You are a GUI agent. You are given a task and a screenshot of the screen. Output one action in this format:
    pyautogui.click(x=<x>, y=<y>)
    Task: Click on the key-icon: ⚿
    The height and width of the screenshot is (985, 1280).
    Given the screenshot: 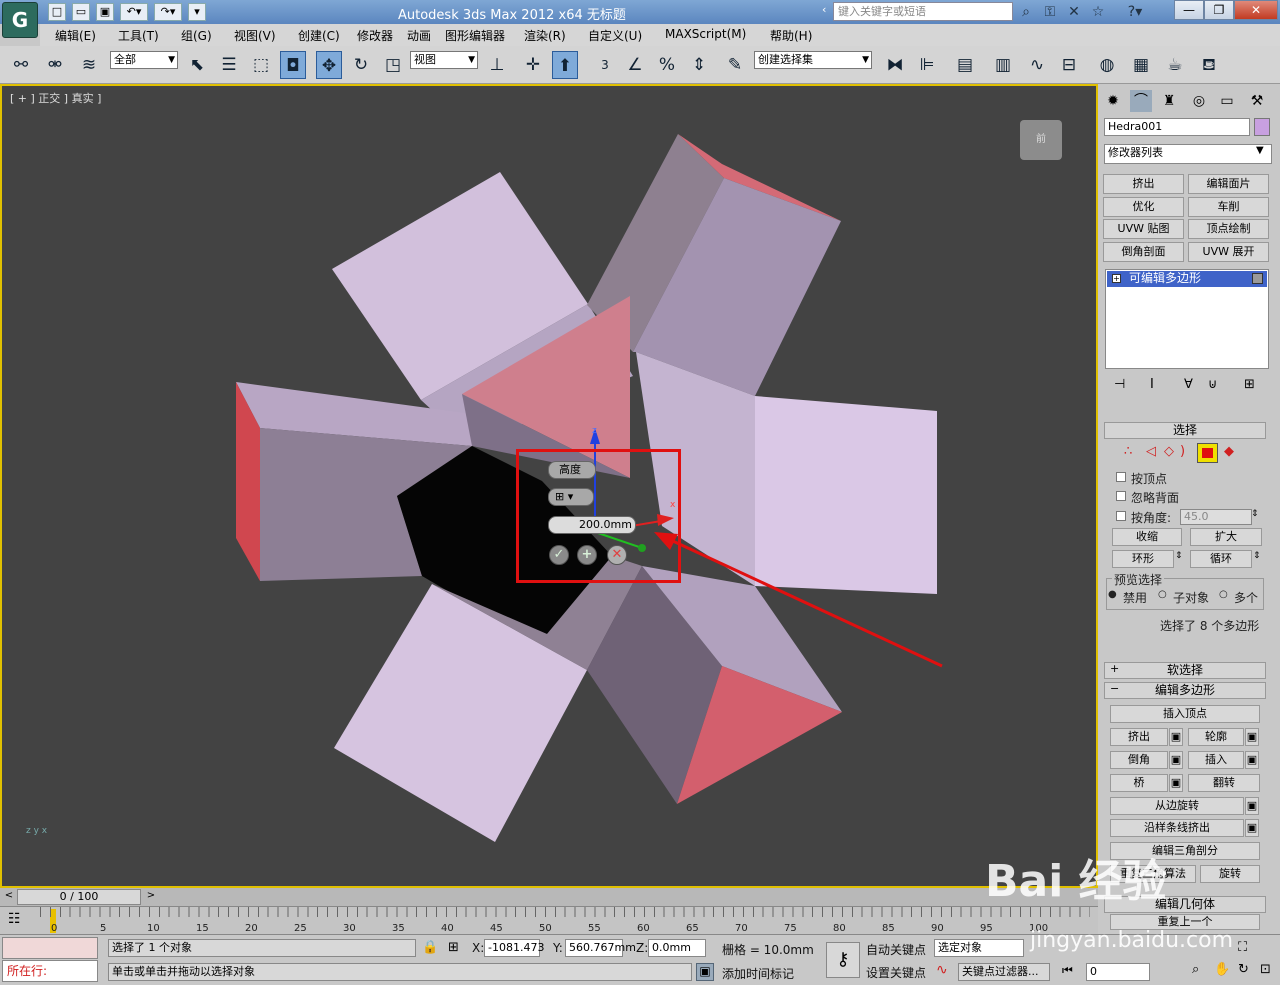 What is the action you would take?
    pyautogui.click(x=1050, y=12)
    